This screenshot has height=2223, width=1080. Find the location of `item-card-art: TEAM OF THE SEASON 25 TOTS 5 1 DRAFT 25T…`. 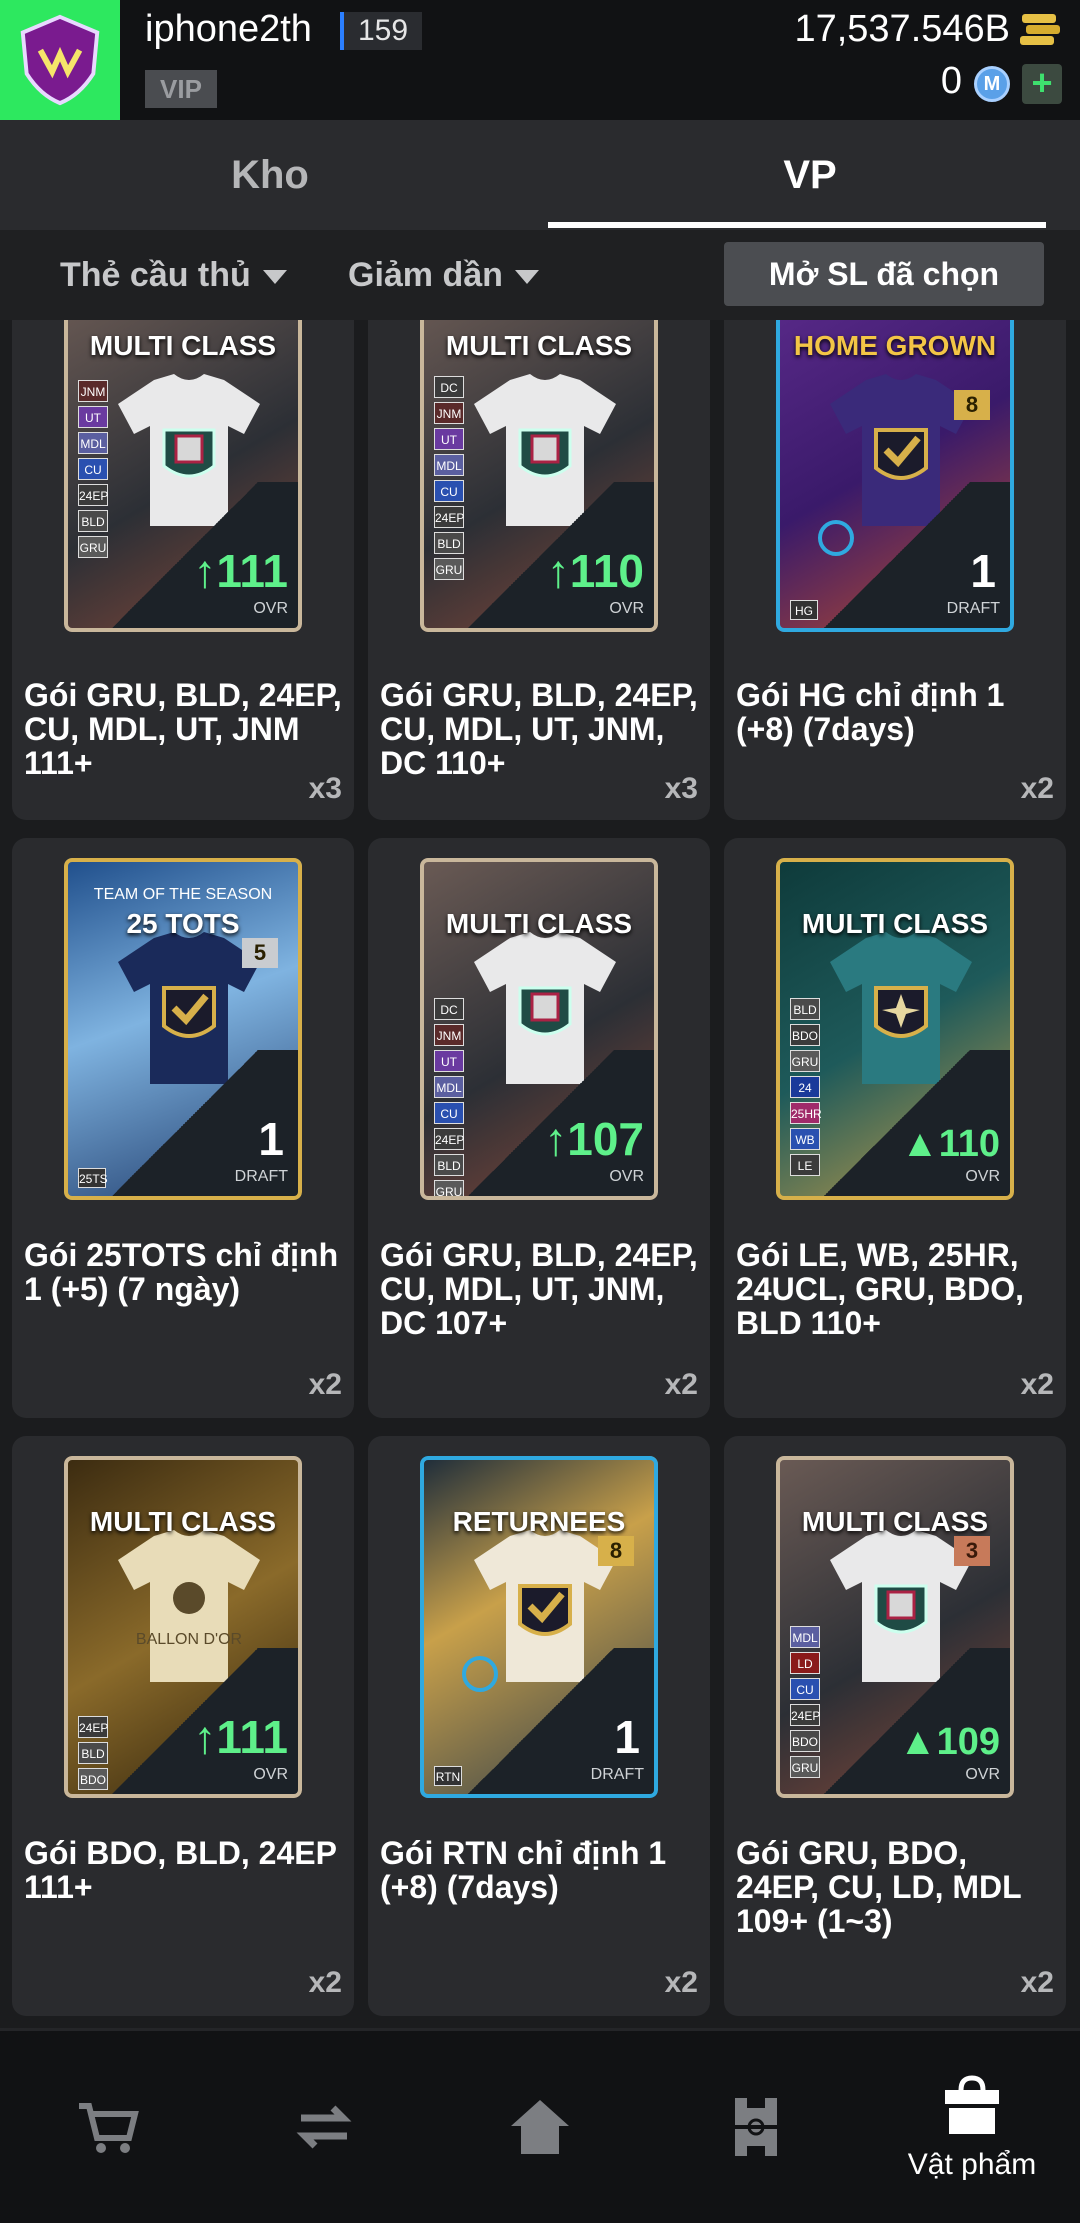

item-card-art: TEAM OF THE SEASON 25 TOTS 5 1 DRAFT 25T… is located at coordinates (183, 1029).